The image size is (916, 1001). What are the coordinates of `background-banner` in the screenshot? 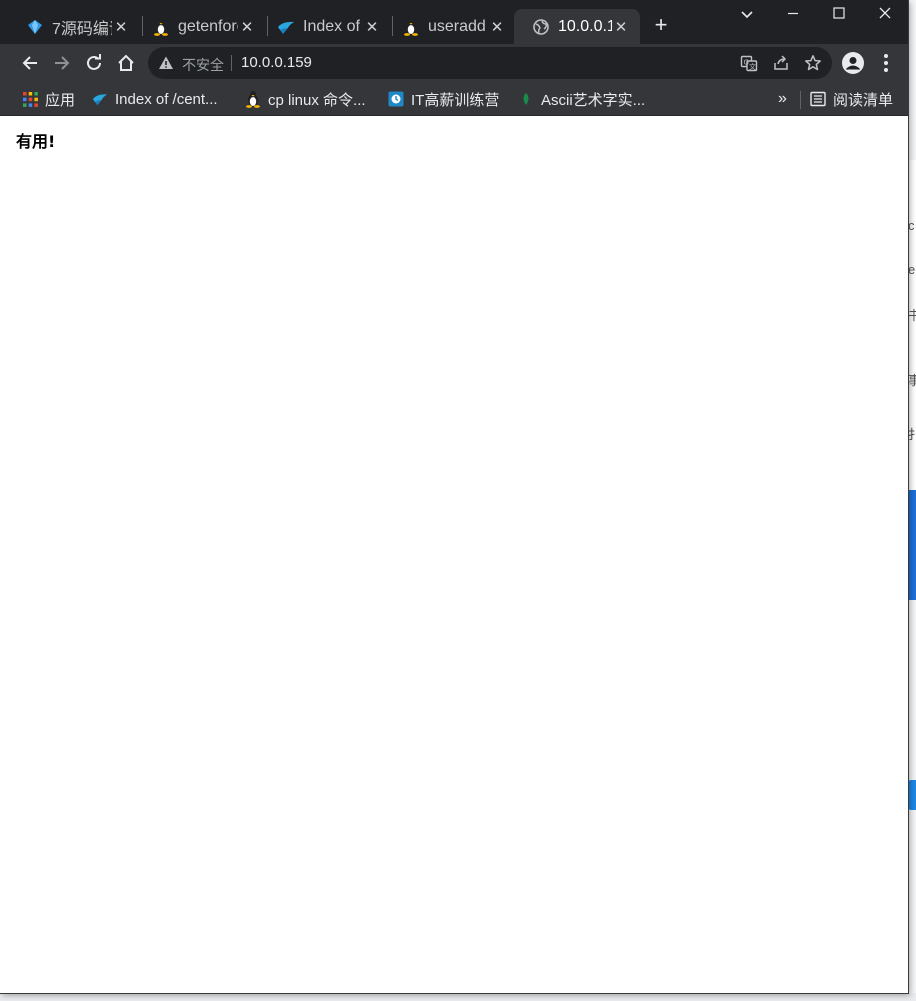 It's located at (912, 545).